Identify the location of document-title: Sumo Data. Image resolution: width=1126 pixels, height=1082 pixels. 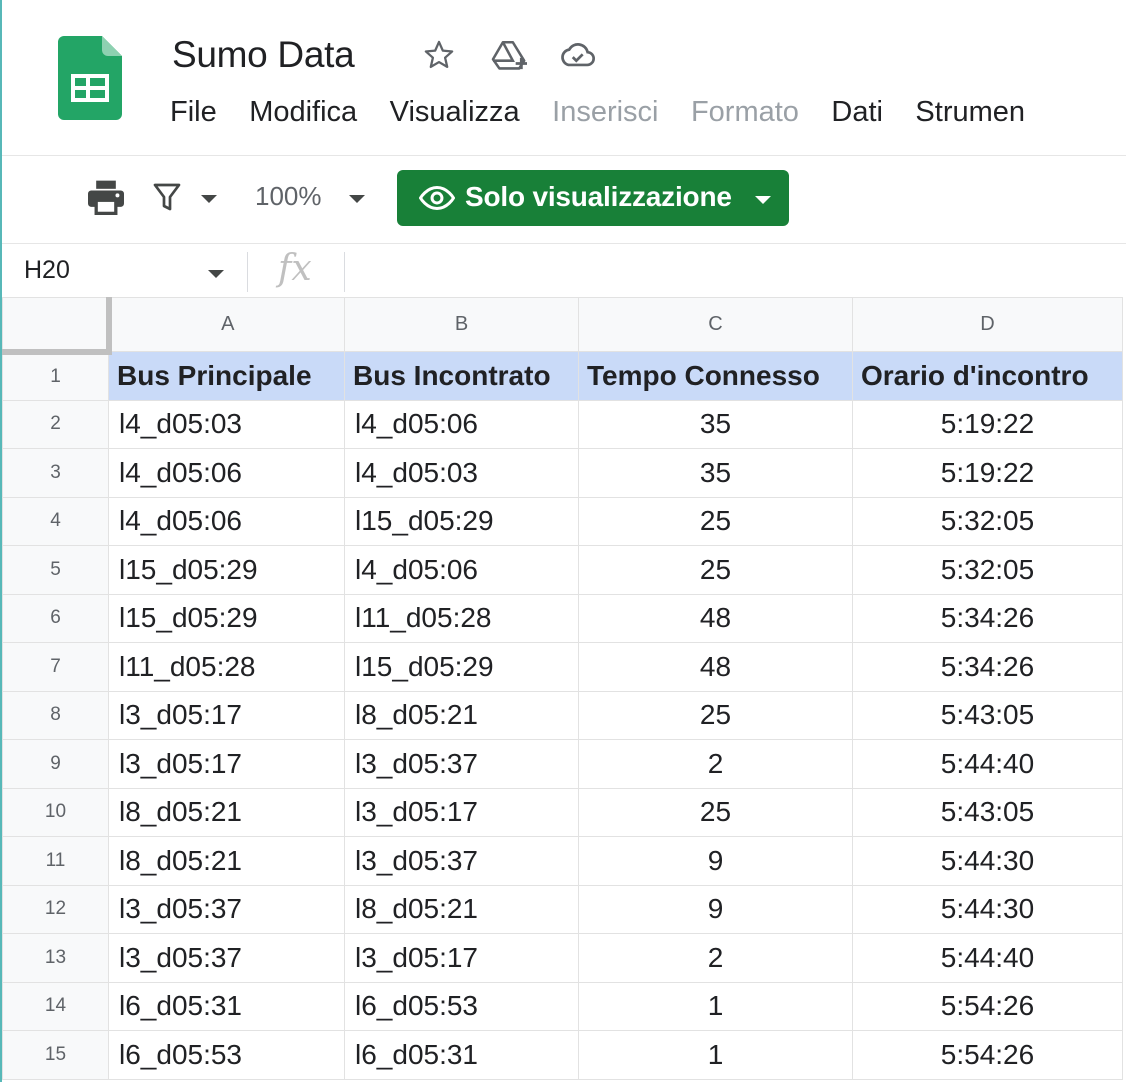
(263, 55).